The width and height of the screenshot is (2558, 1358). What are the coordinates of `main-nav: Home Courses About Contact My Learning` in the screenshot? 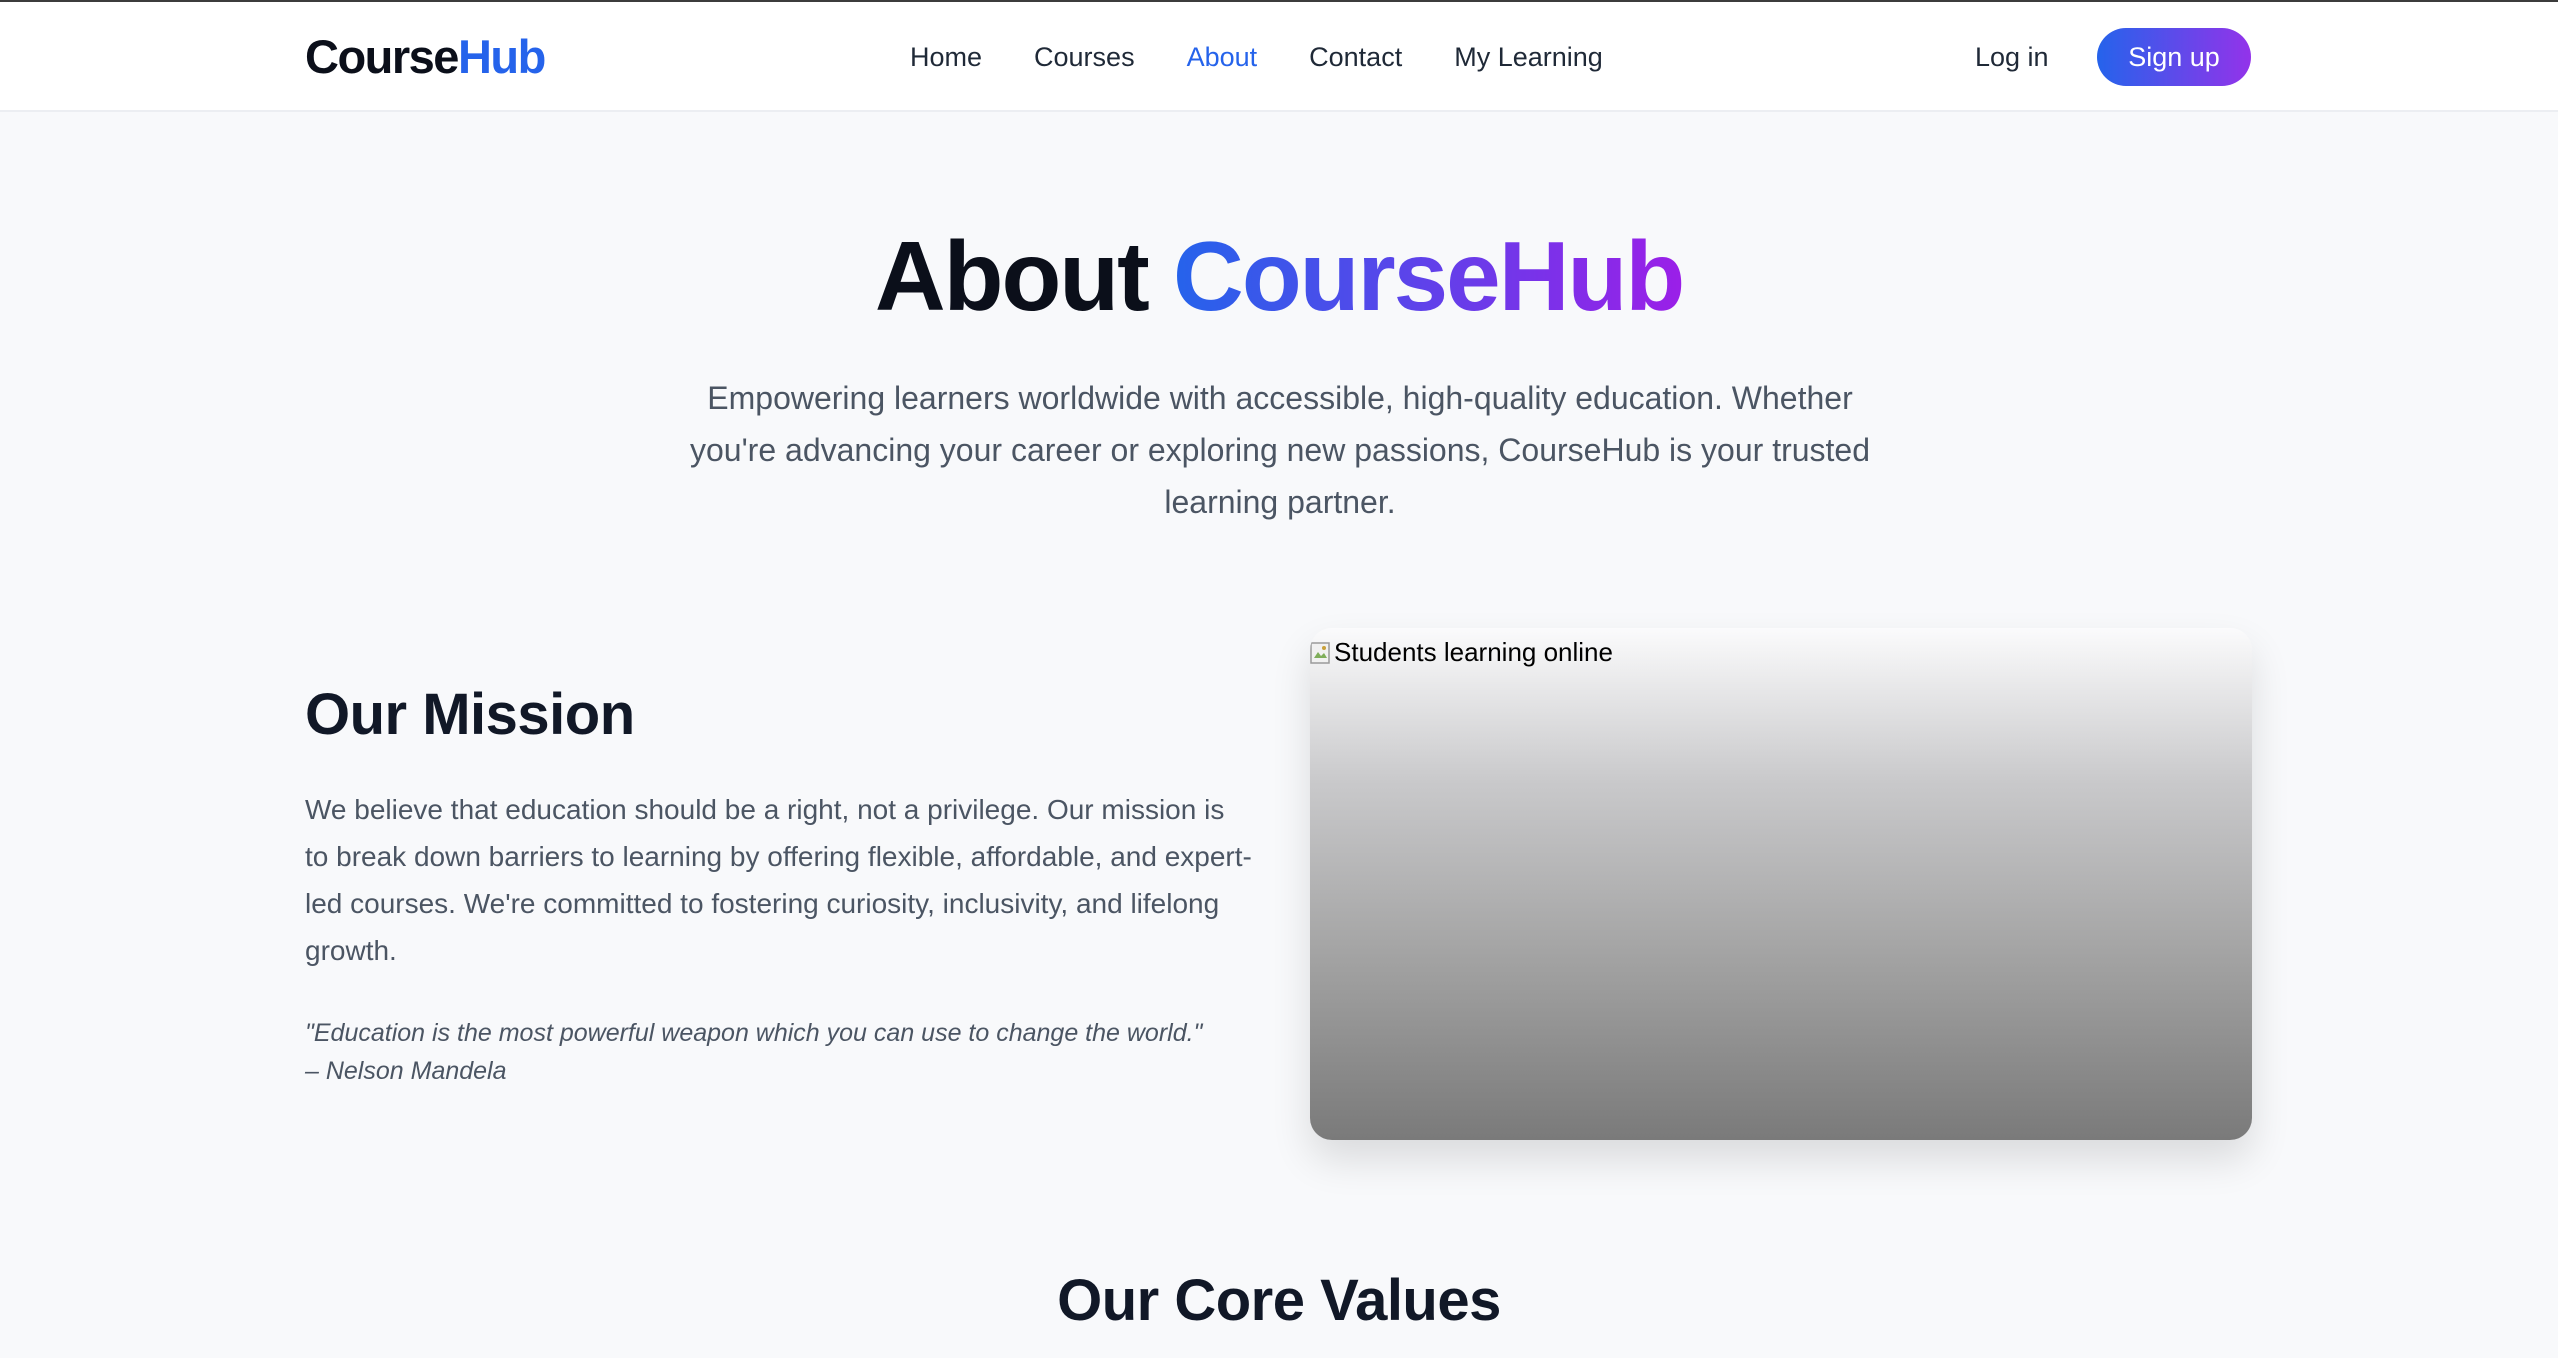 It's located at (1256, 57).